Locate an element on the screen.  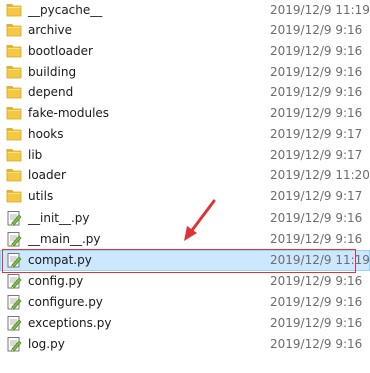
file-name: building is located at coordinates (52, 72).